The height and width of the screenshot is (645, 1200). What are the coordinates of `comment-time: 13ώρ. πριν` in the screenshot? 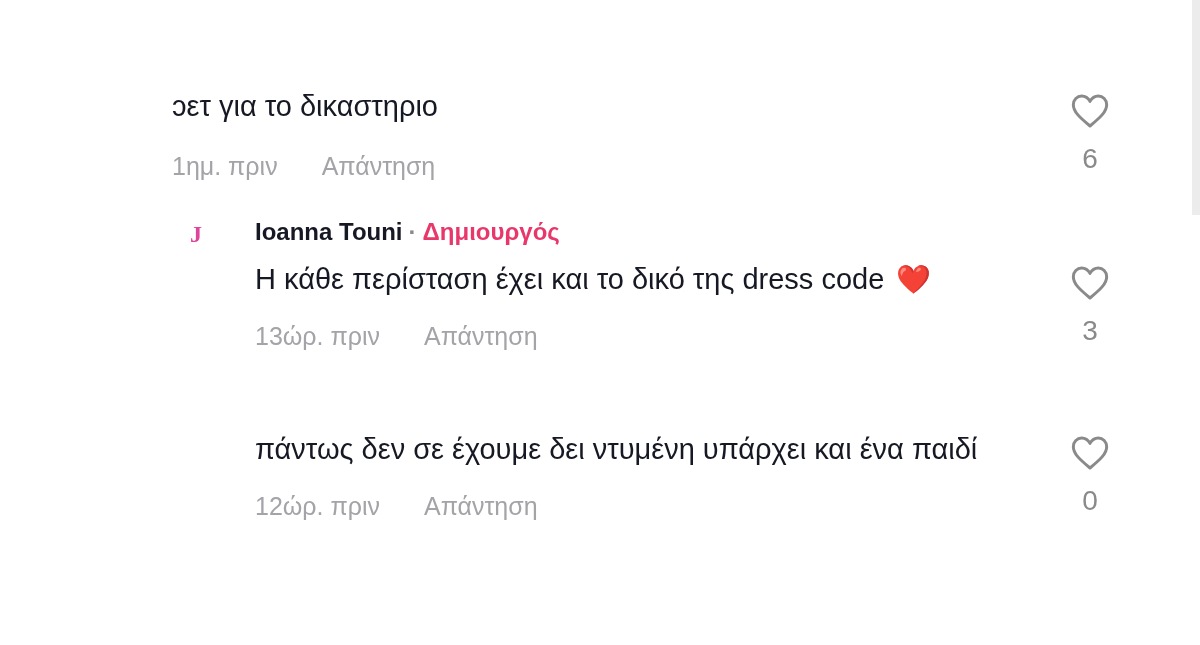 It's located at (317, 336).